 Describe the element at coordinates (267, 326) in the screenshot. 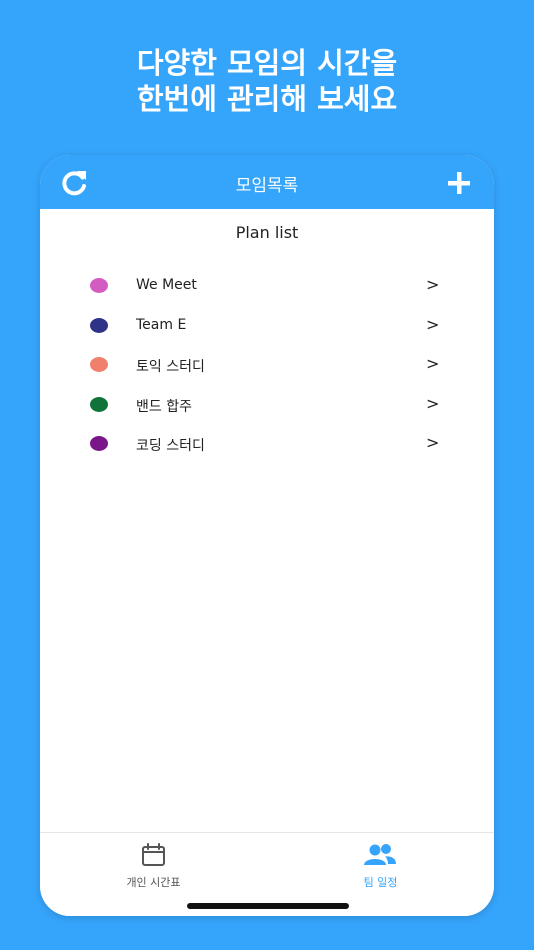

I see `plan-item-team-e: Team E >` at that location.